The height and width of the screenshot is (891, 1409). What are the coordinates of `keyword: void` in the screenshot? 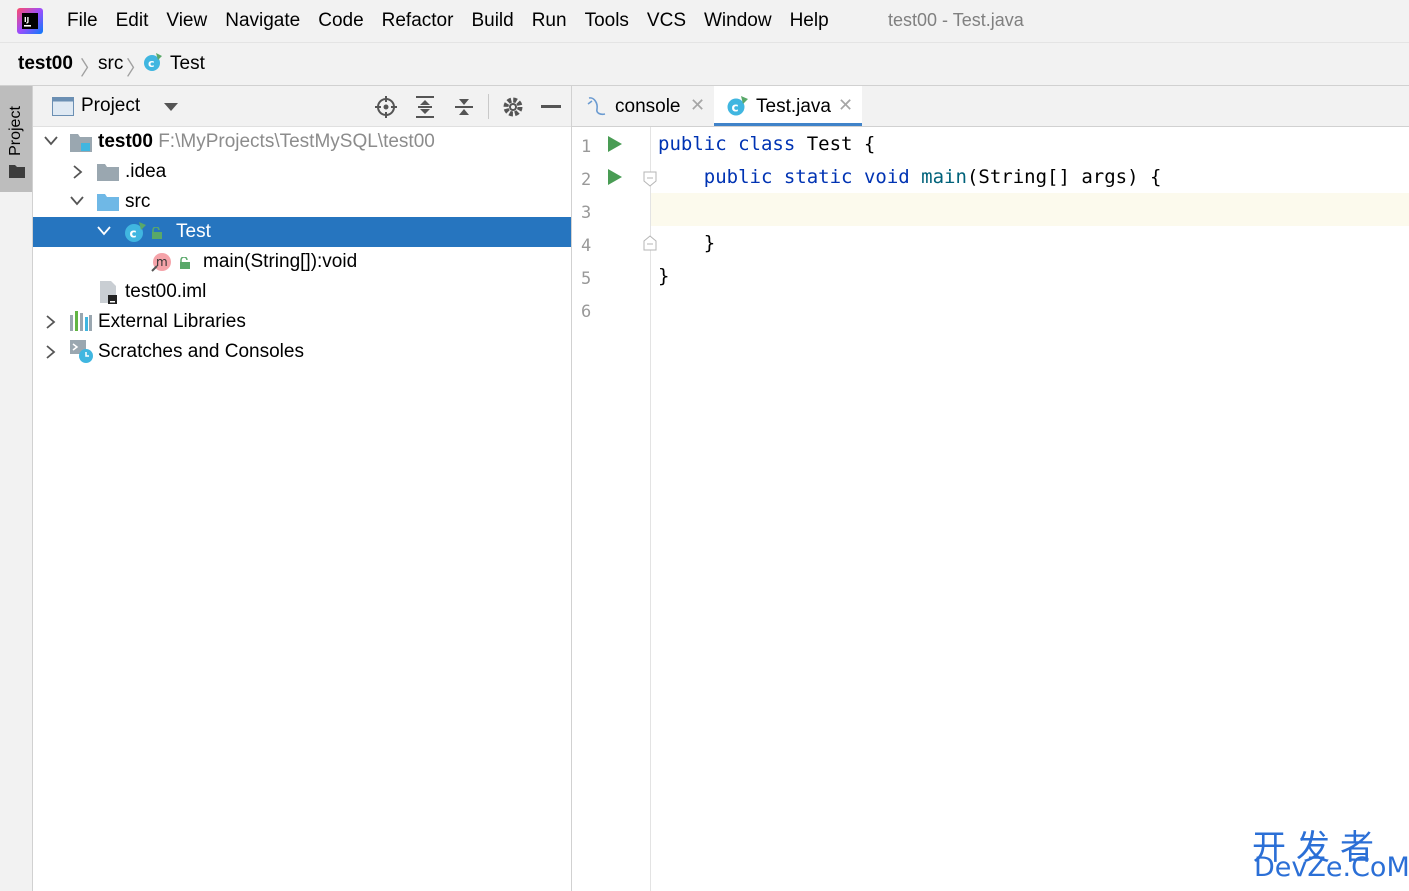 It's located at (886, 177).